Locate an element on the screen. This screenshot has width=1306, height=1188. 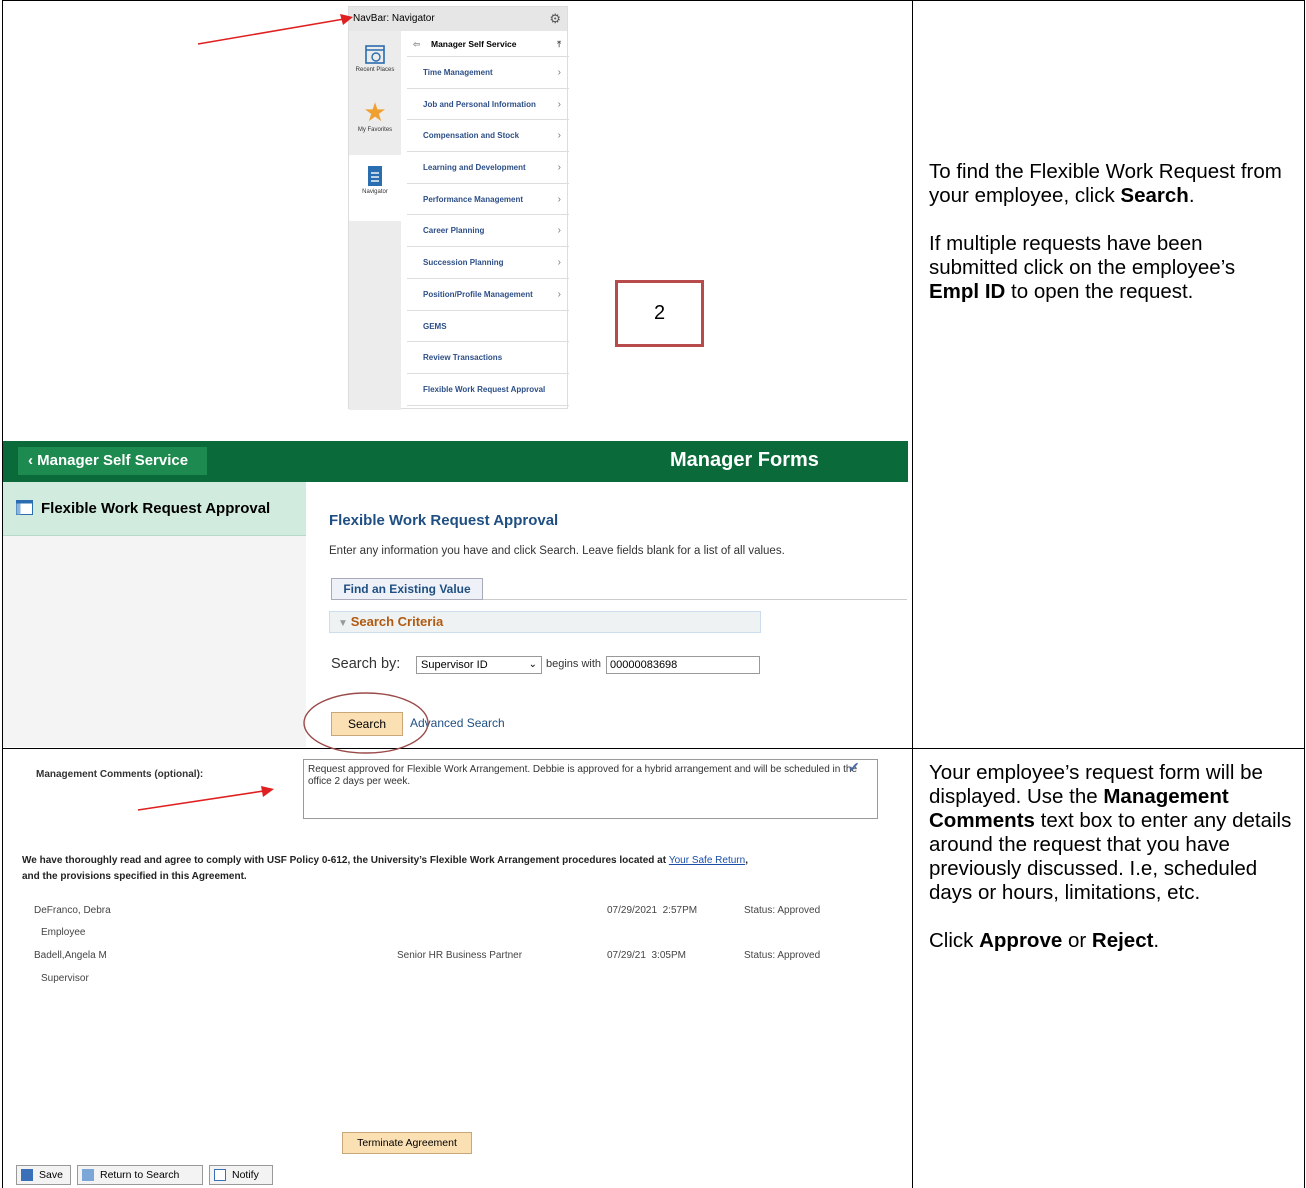
search-criteria-label: Search Criteria is located at coordinates (397, 621).